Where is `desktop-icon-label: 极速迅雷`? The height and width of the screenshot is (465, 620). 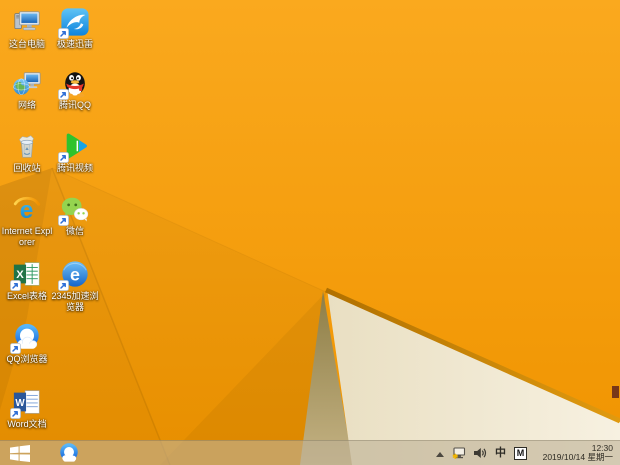 desktop-icon-label: 极速迅雷 is located at coordinates (74, 44).